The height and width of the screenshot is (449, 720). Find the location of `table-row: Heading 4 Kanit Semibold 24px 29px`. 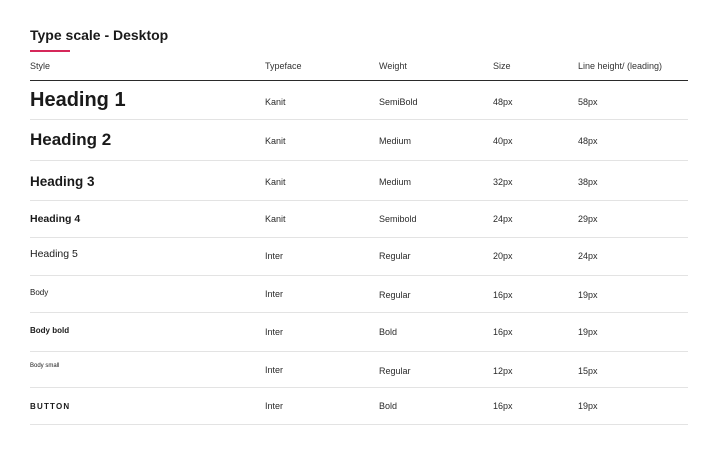

table-row: Heading 4 Kanit Semibold 24px 29px is located at coordinates (359, 219).